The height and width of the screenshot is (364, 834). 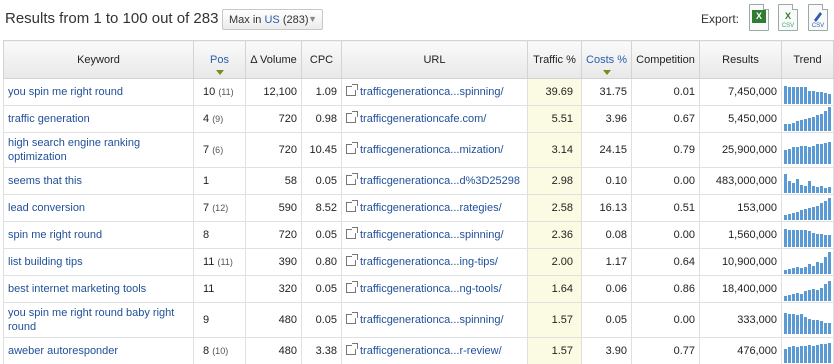 I want to click on url-link: trafficgenerationcafe.com/, so click(x=423, y=119).